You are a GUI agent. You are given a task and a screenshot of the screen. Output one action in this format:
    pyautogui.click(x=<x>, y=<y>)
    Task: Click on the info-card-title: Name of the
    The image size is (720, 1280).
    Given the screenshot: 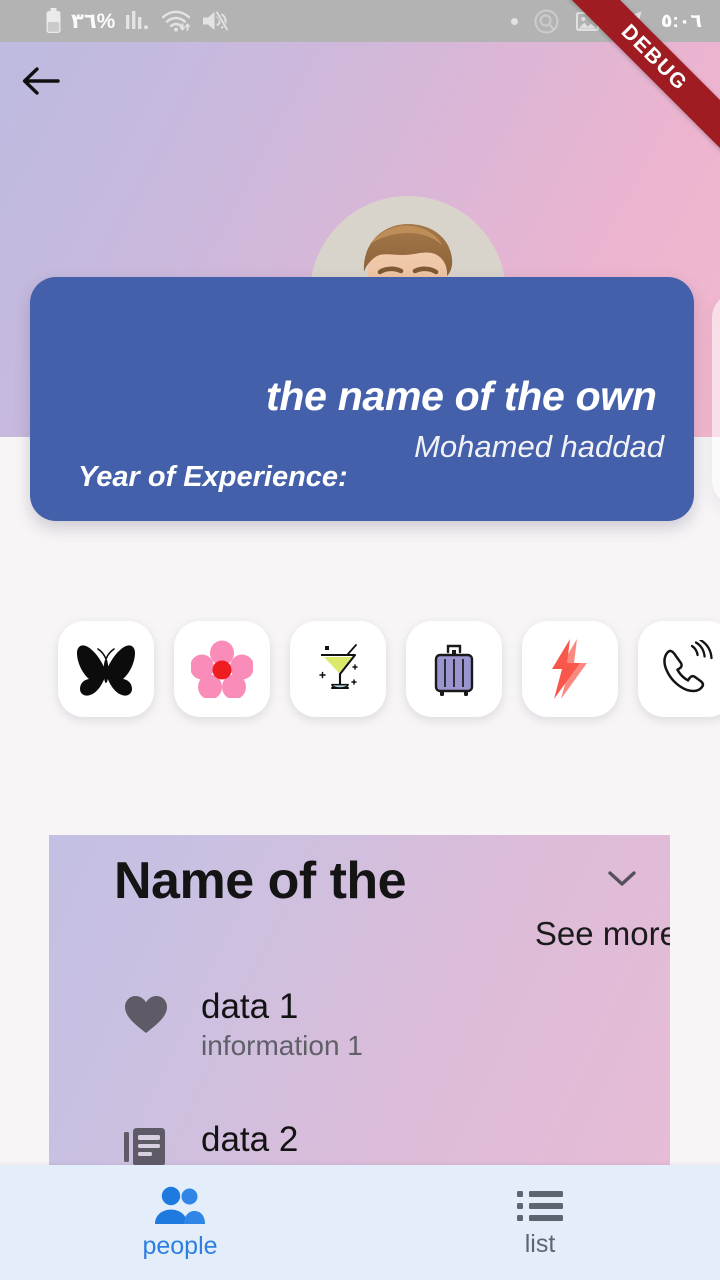 What is the action you would take?
    pyautogui.click(x=260, y=881)
    